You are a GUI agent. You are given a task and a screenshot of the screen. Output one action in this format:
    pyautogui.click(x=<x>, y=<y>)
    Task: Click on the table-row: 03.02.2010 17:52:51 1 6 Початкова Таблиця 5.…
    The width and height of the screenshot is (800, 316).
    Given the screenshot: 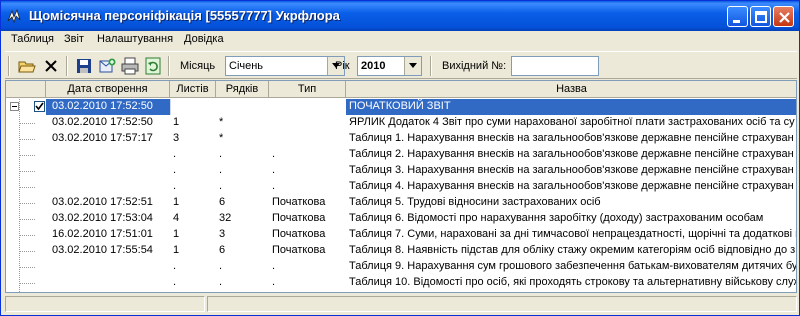 What is the action you would take?
    pyautogui.click(x=401, y=203)
    